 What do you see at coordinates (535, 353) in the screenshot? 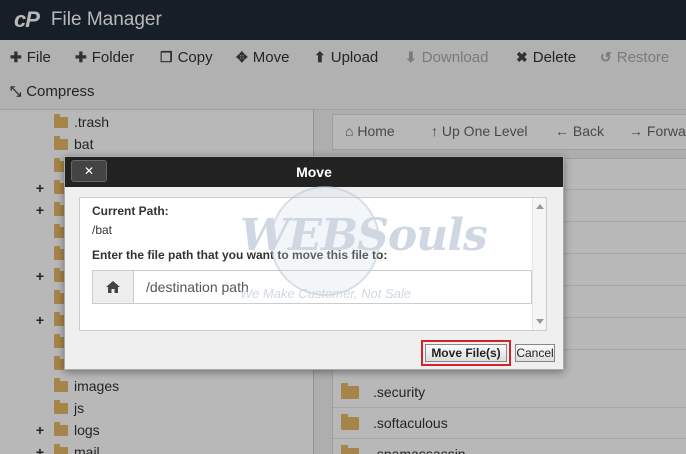
I see `cancel-button: Cancel` at bounding box center [535, 353].